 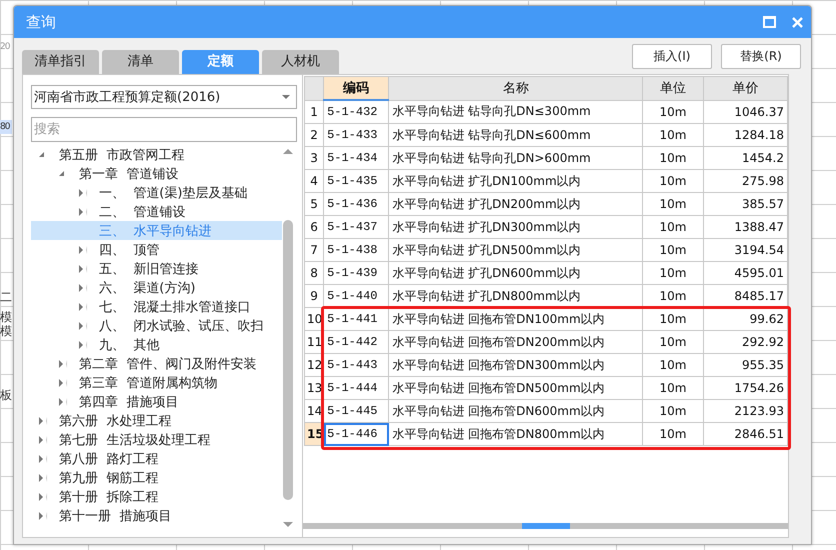 I want to click on tree-label: 八、 闭水试验、试压、吹扫, so click(x=181, y=326).